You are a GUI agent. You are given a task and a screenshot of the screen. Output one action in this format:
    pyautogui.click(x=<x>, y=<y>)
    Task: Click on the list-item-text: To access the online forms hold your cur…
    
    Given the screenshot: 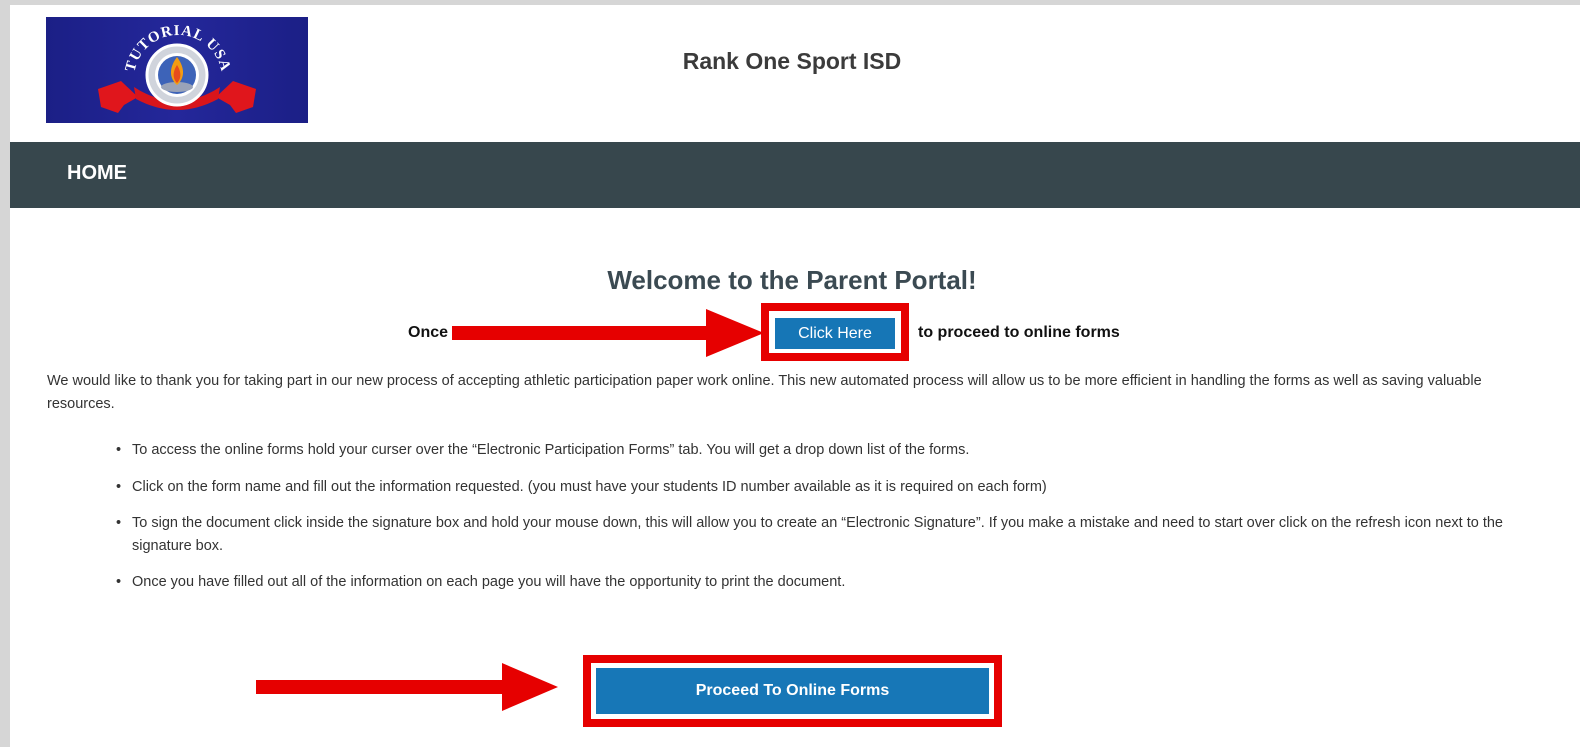 What is the action you would take?
    pyautogui.click(x=551, y=450)
    